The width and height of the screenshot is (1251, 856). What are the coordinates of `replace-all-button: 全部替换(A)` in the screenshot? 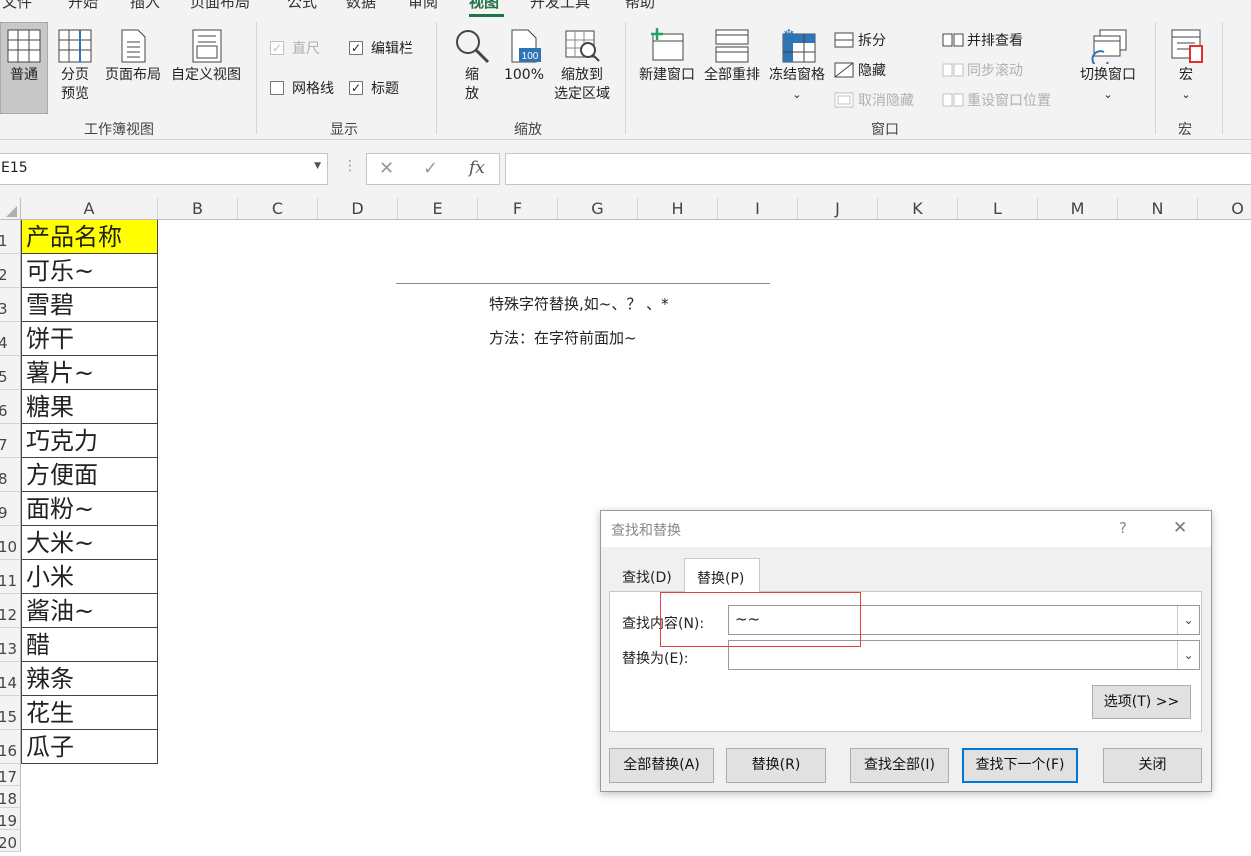 It's located at (661, 765).